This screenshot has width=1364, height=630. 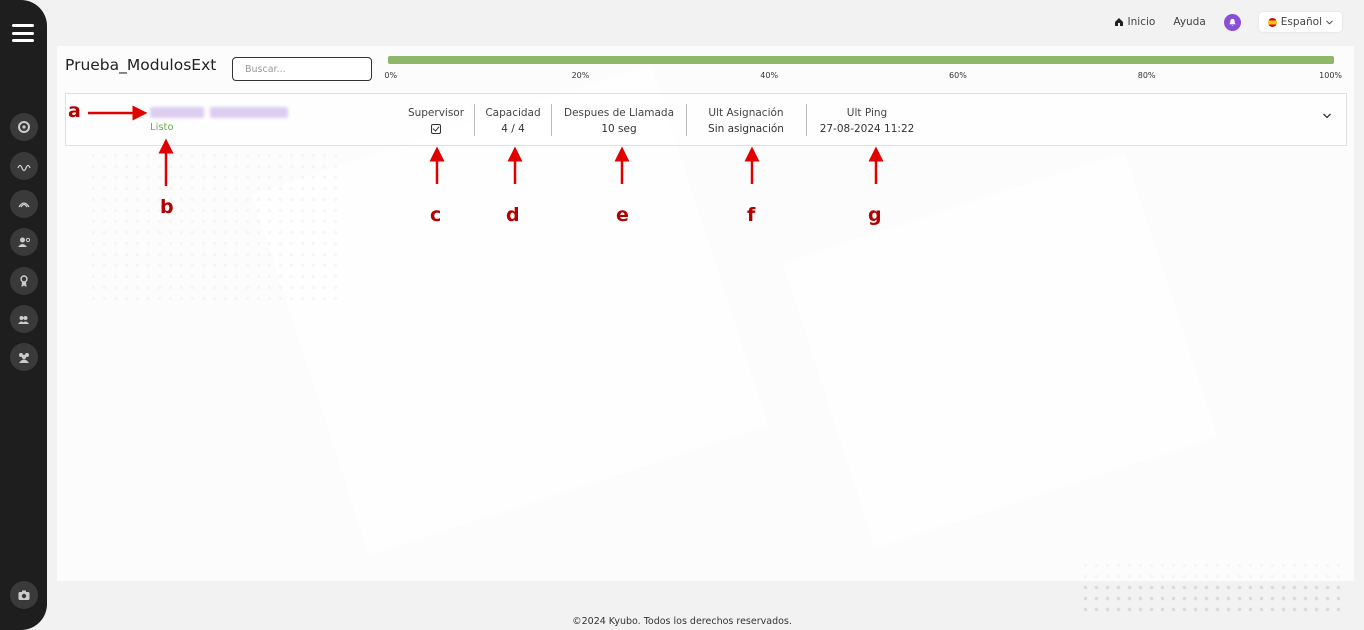 I want to click on annotation-g: g, so click(x=875, y=215).